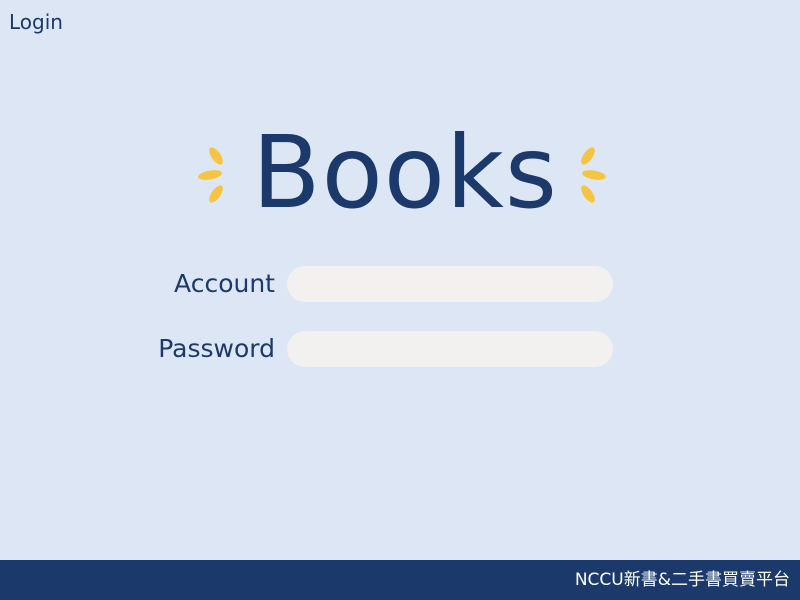 Image resolution: width=800 pixels, height=600 pixels. I want to click on page-title: Login, so click(36, 22).